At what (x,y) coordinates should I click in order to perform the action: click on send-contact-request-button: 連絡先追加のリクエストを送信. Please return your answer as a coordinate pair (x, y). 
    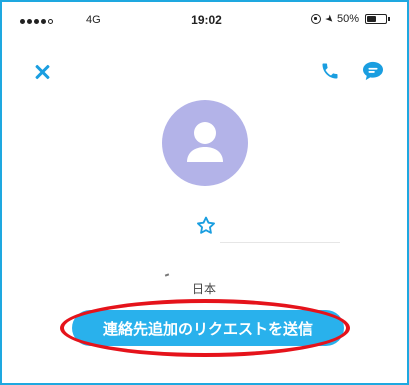
    Looking at the image, I should click on (208, 328).